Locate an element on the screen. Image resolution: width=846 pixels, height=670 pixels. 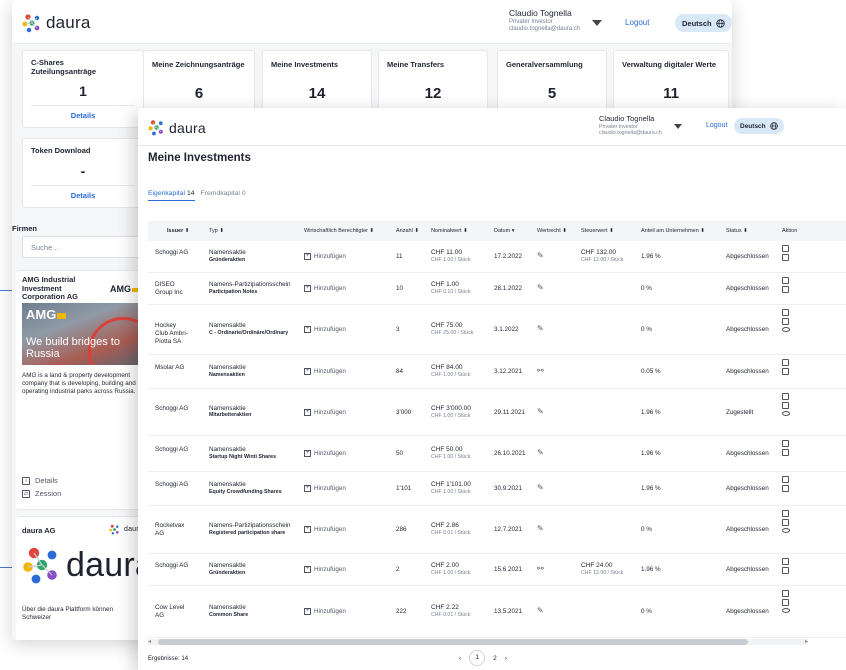
col-anzahl: Anzahl ⬍ is located at coordinates (407, 231).